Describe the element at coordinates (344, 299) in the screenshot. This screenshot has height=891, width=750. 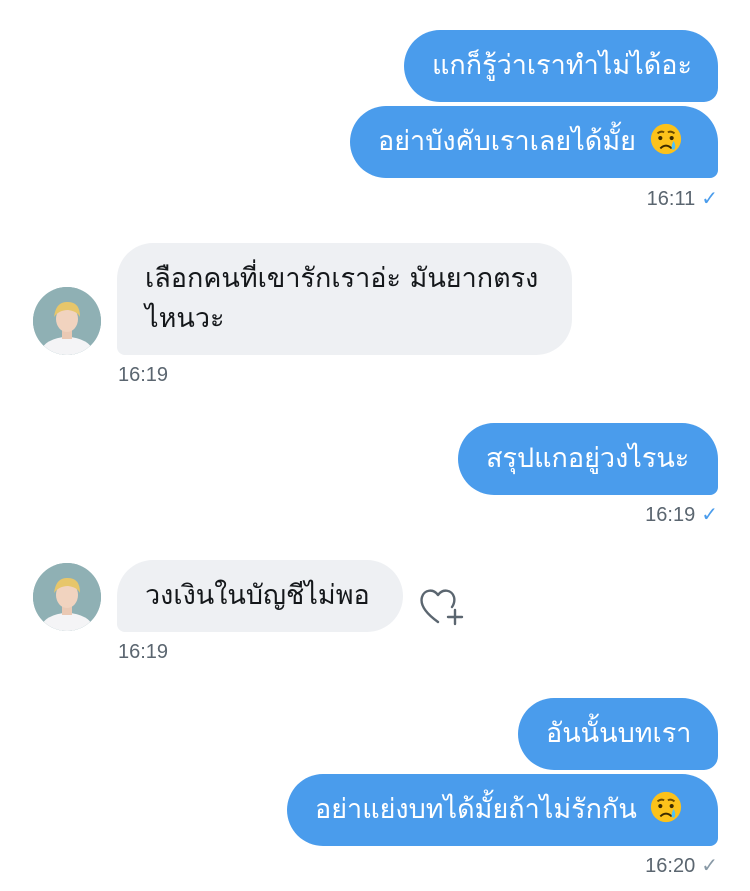
I see `message-bubble-incoming: เลือกคนที่เขารักเราอ่ะ มันยากตรง ไหนวะ` at that location.